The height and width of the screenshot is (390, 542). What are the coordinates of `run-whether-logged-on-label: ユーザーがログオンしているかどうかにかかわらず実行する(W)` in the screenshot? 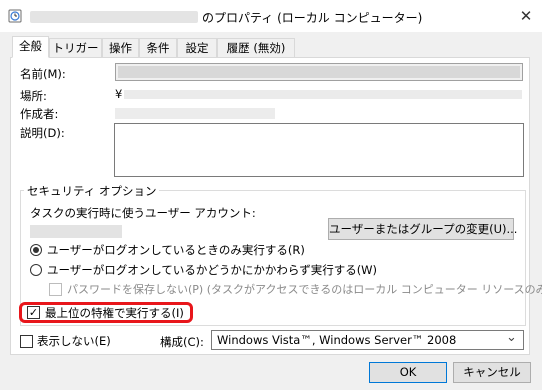 It's located at (212, 270).